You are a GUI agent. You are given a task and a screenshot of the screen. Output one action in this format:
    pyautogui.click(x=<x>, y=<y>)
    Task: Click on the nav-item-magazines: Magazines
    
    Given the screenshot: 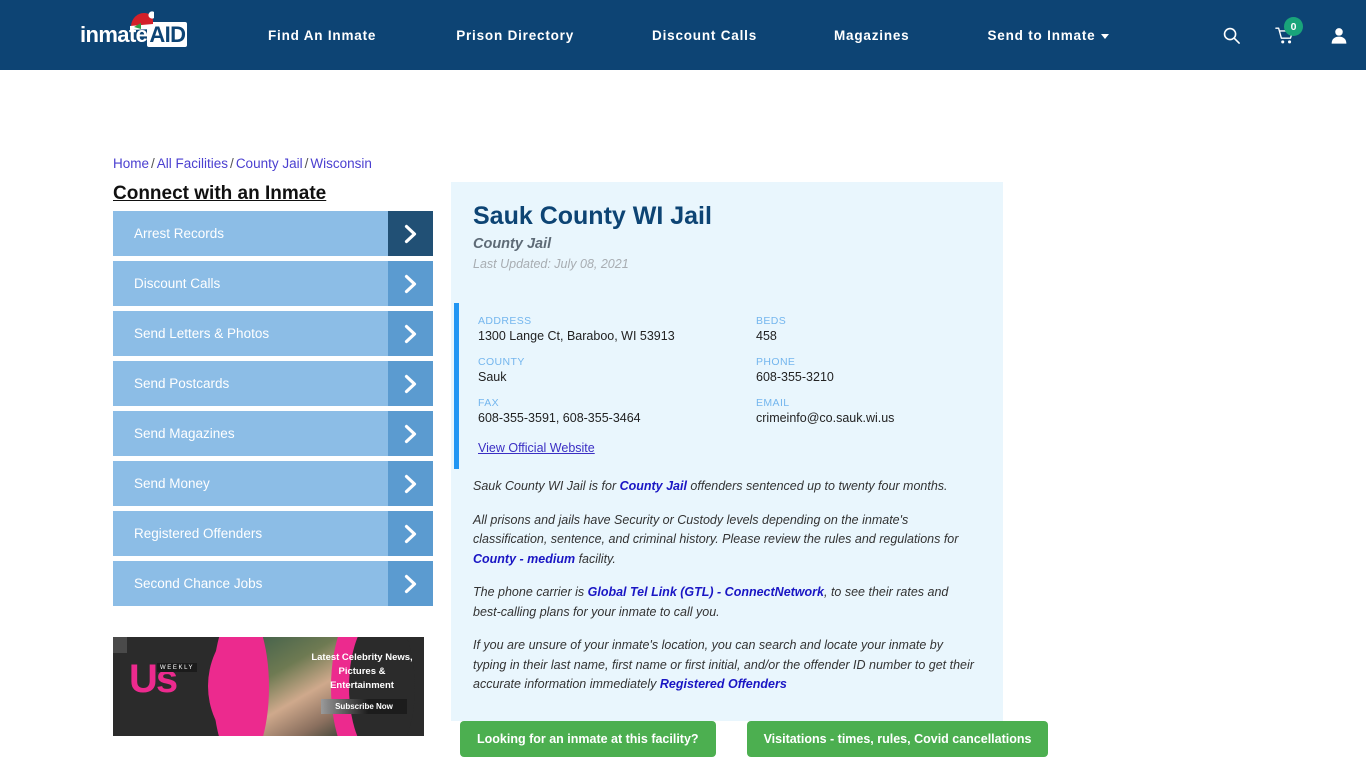 What is the action you would take?
    pyautogui.click(x=871, y=35)
    